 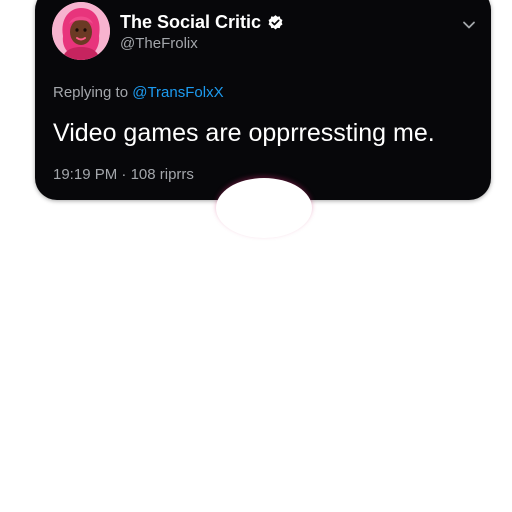 I want to click on card-cutout, so click(x=264, y=208).